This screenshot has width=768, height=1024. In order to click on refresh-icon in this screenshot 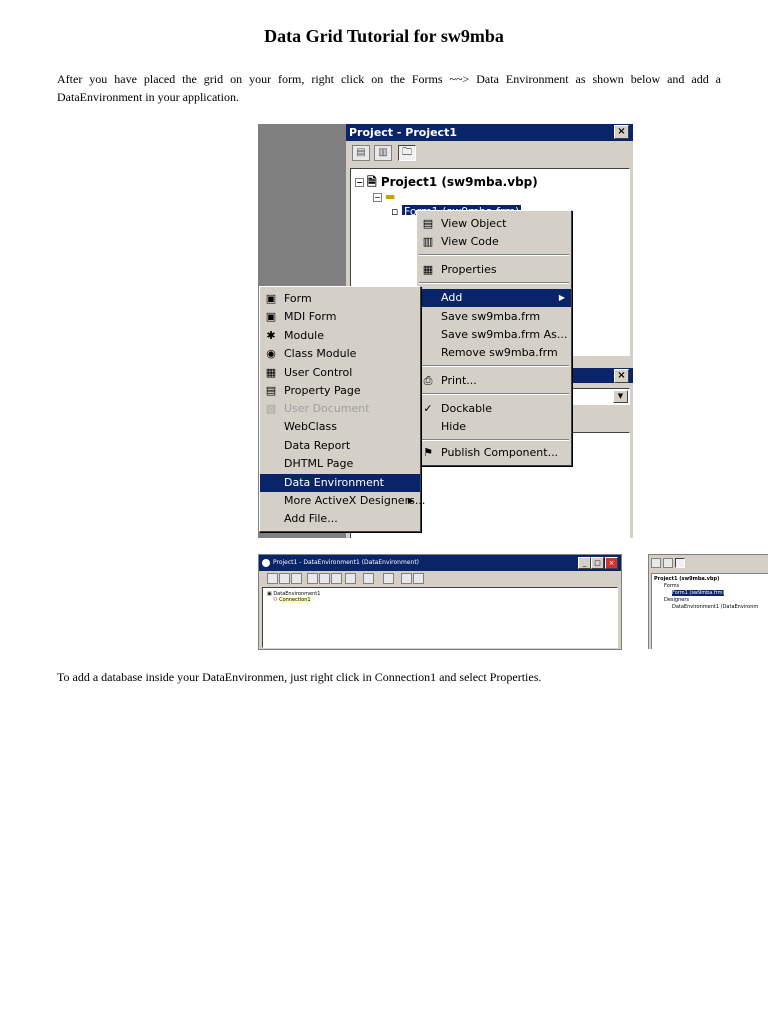, I will do `click(324, 578)`.